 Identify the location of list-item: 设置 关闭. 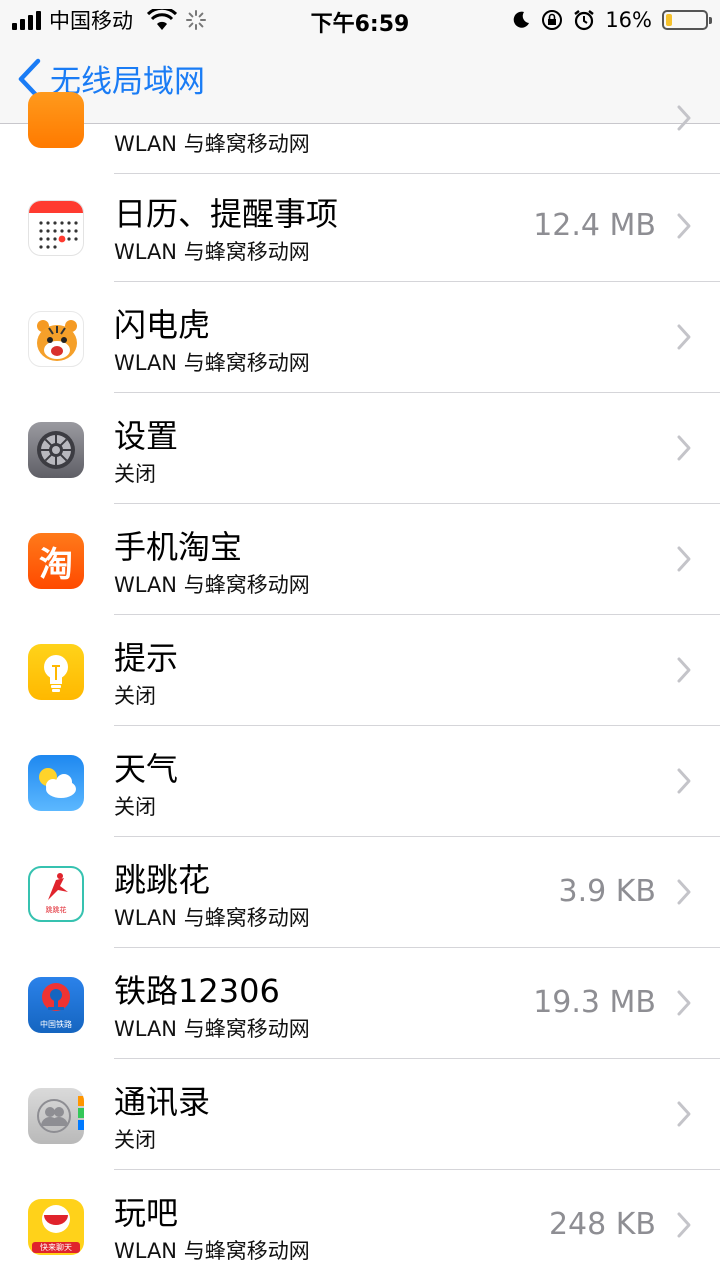
(360, 449).